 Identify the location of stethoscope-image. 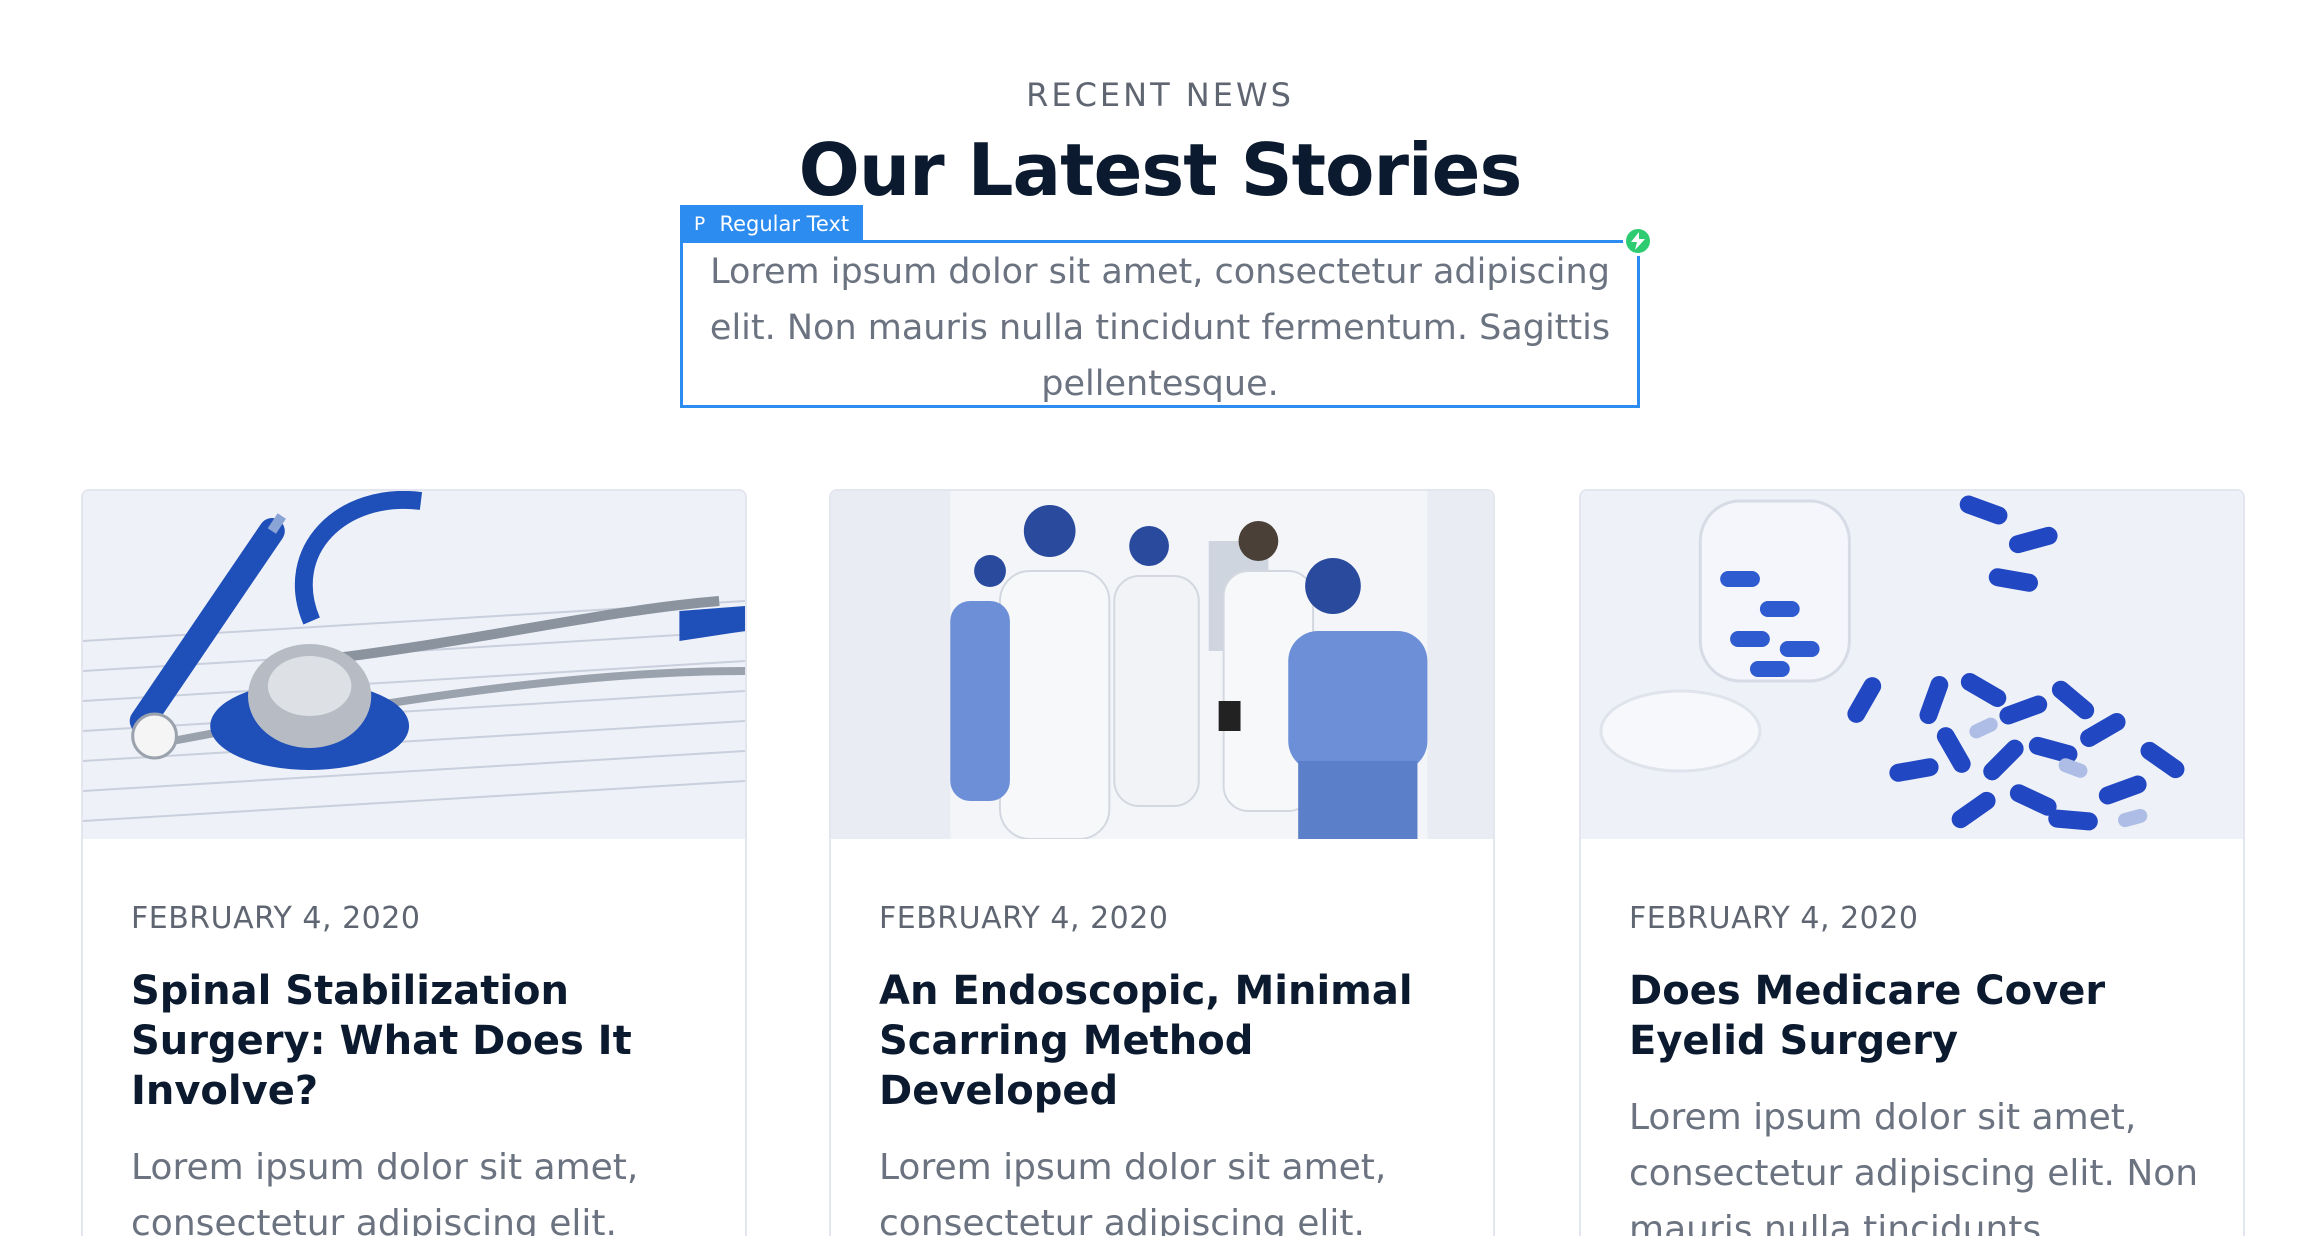
(414, 665).